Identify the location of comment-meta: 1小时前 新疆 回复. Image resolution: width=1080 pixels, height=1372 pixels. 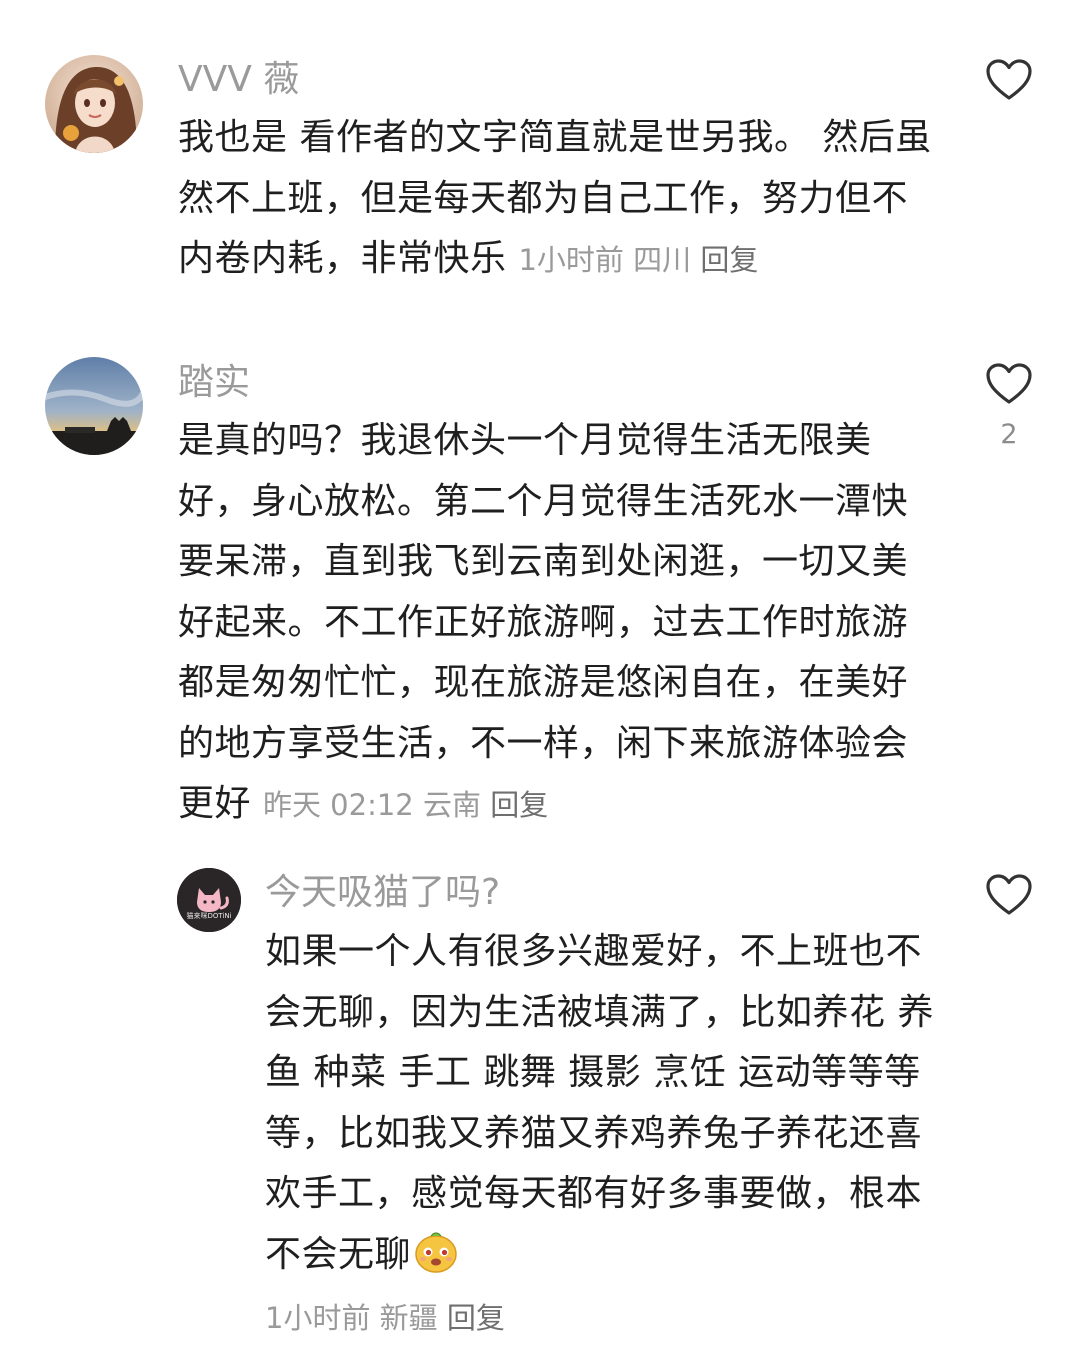
(385, 1318).